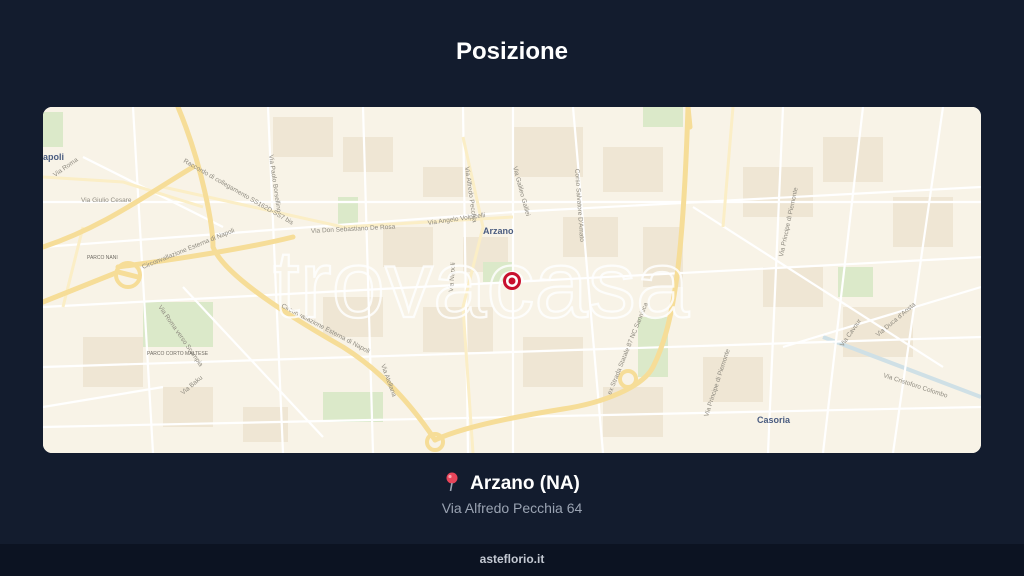 This screenshot has width=1024, height=576. I want to click on street-label: Via Giulio Cesare, so click(106, 200).